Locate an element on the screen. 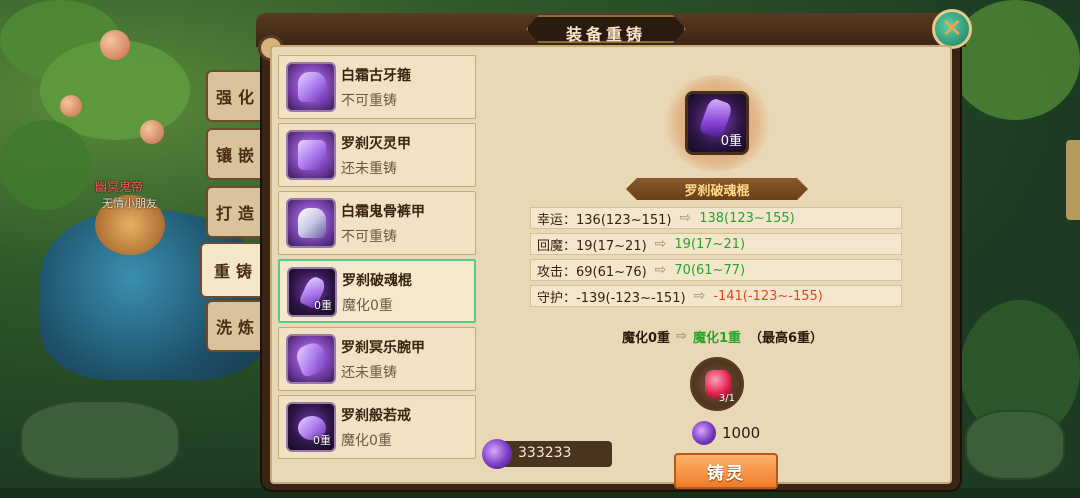  material-count: 3/1 is located at coordinates (726, 398).